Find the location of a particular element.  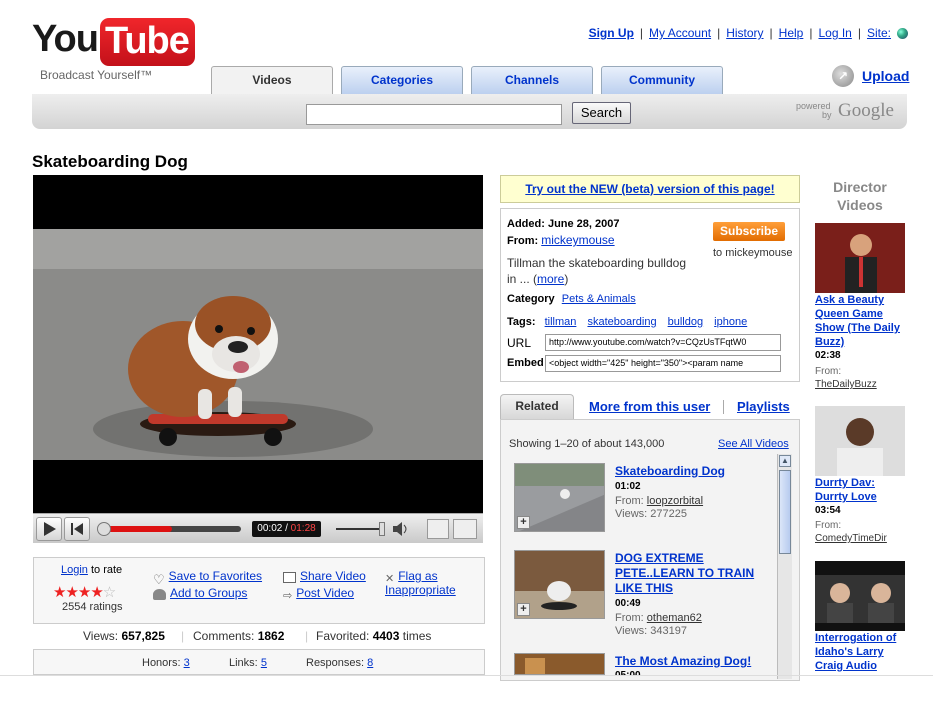

related-author-link: loopzorbital is located at coordinates (675, 501).